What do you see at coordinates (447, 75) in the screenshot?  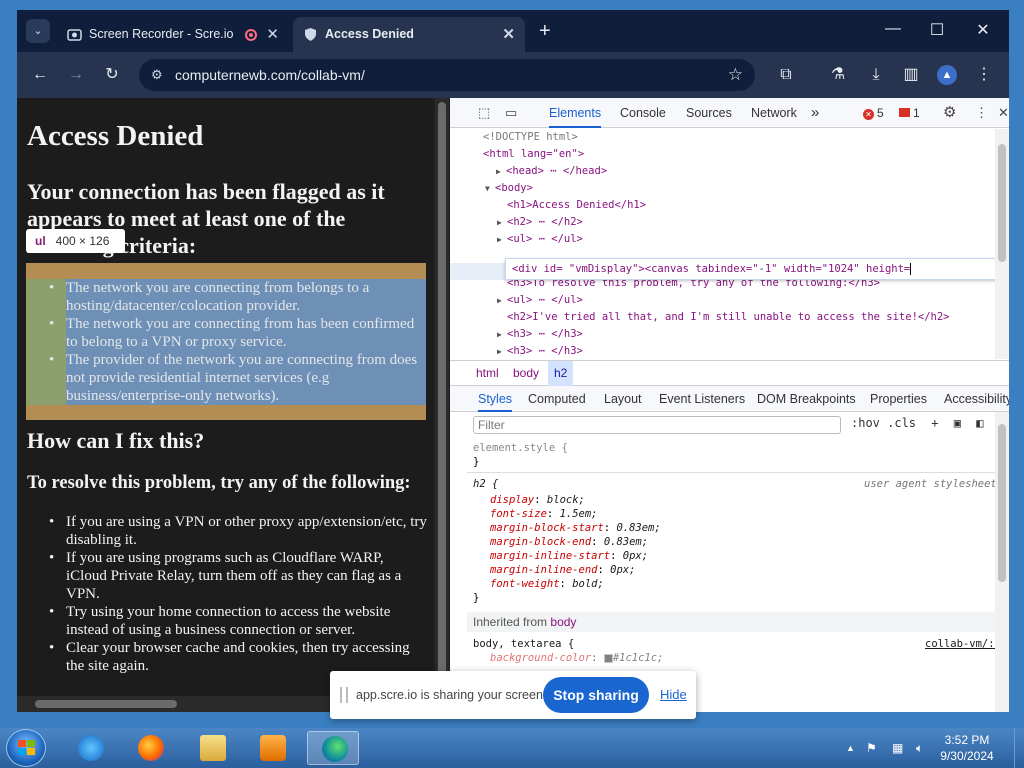 I see `address-bar: ⚙ computernewb.com/collab-vm/ ☆` at bounding box center [447, 75].